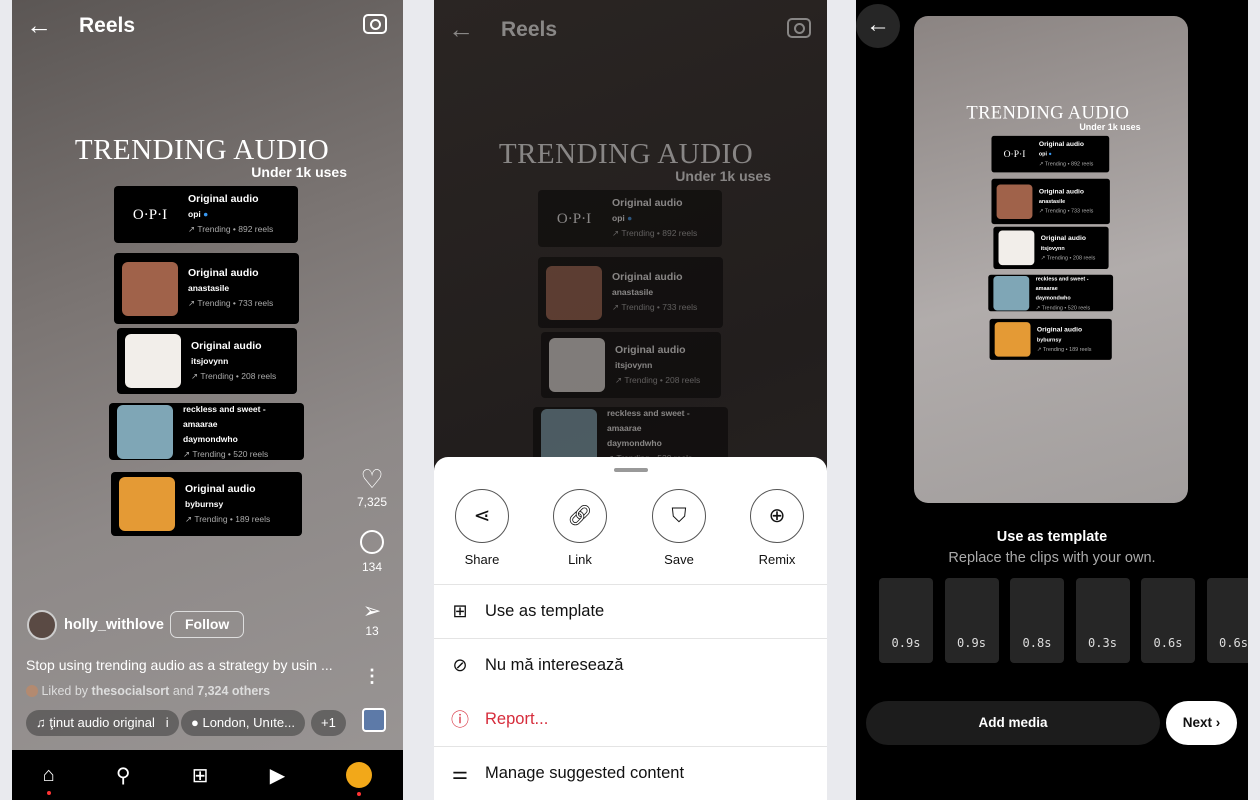  Describe the element at coordinates (1102, 620) in the screenshot. I see `clip-slot: 0.3s` at that location.